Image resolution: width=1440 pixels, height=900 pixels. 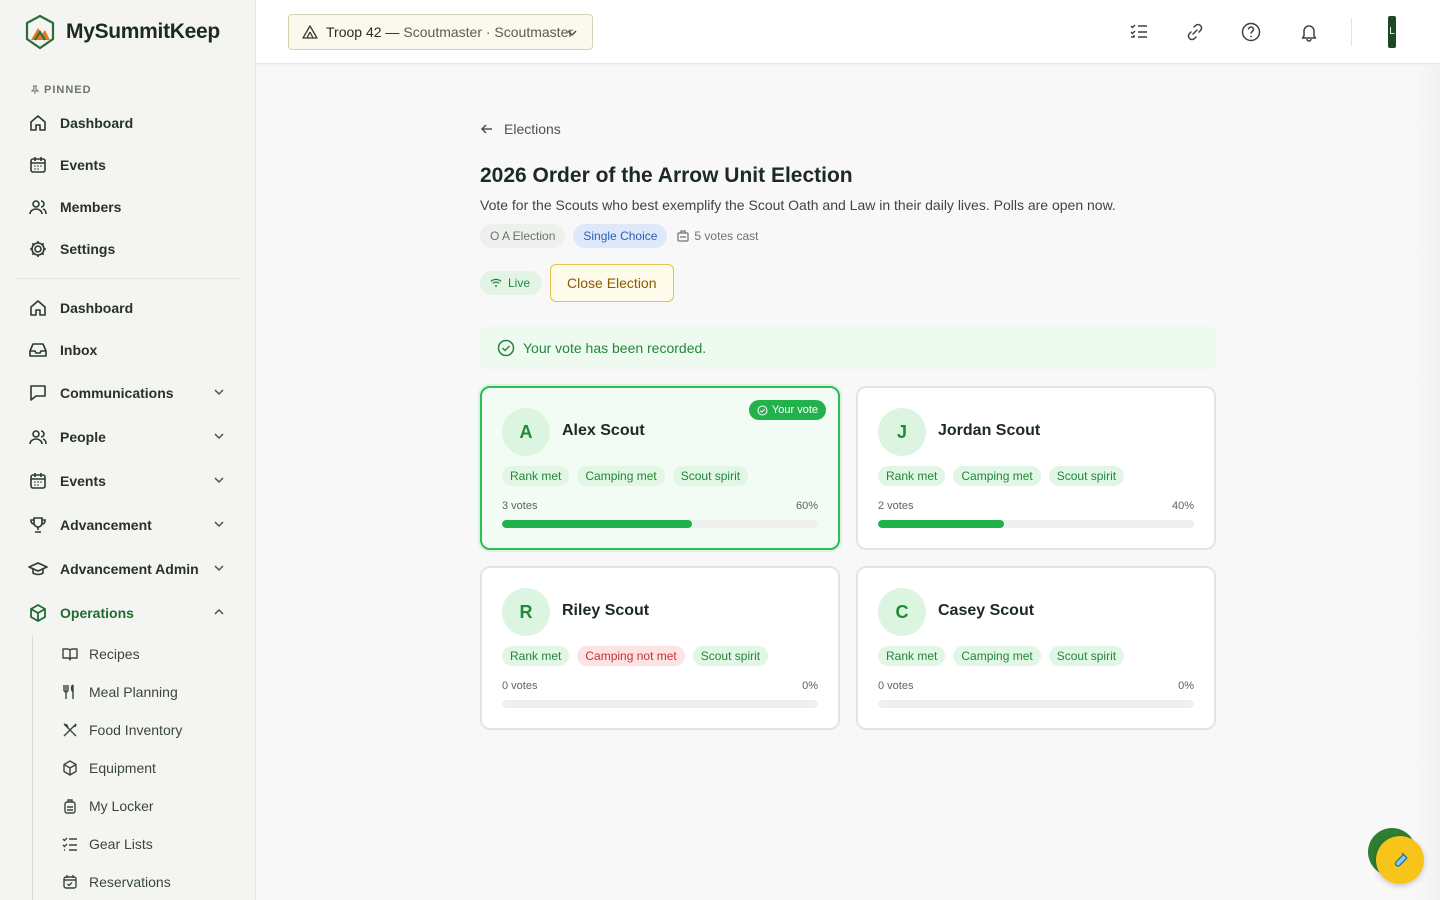 What do you see at coordinates (144, 730) in the screenshot?
I see `subnav-item-food-inventory: Food Inventory` at bounding box center [144, 730].